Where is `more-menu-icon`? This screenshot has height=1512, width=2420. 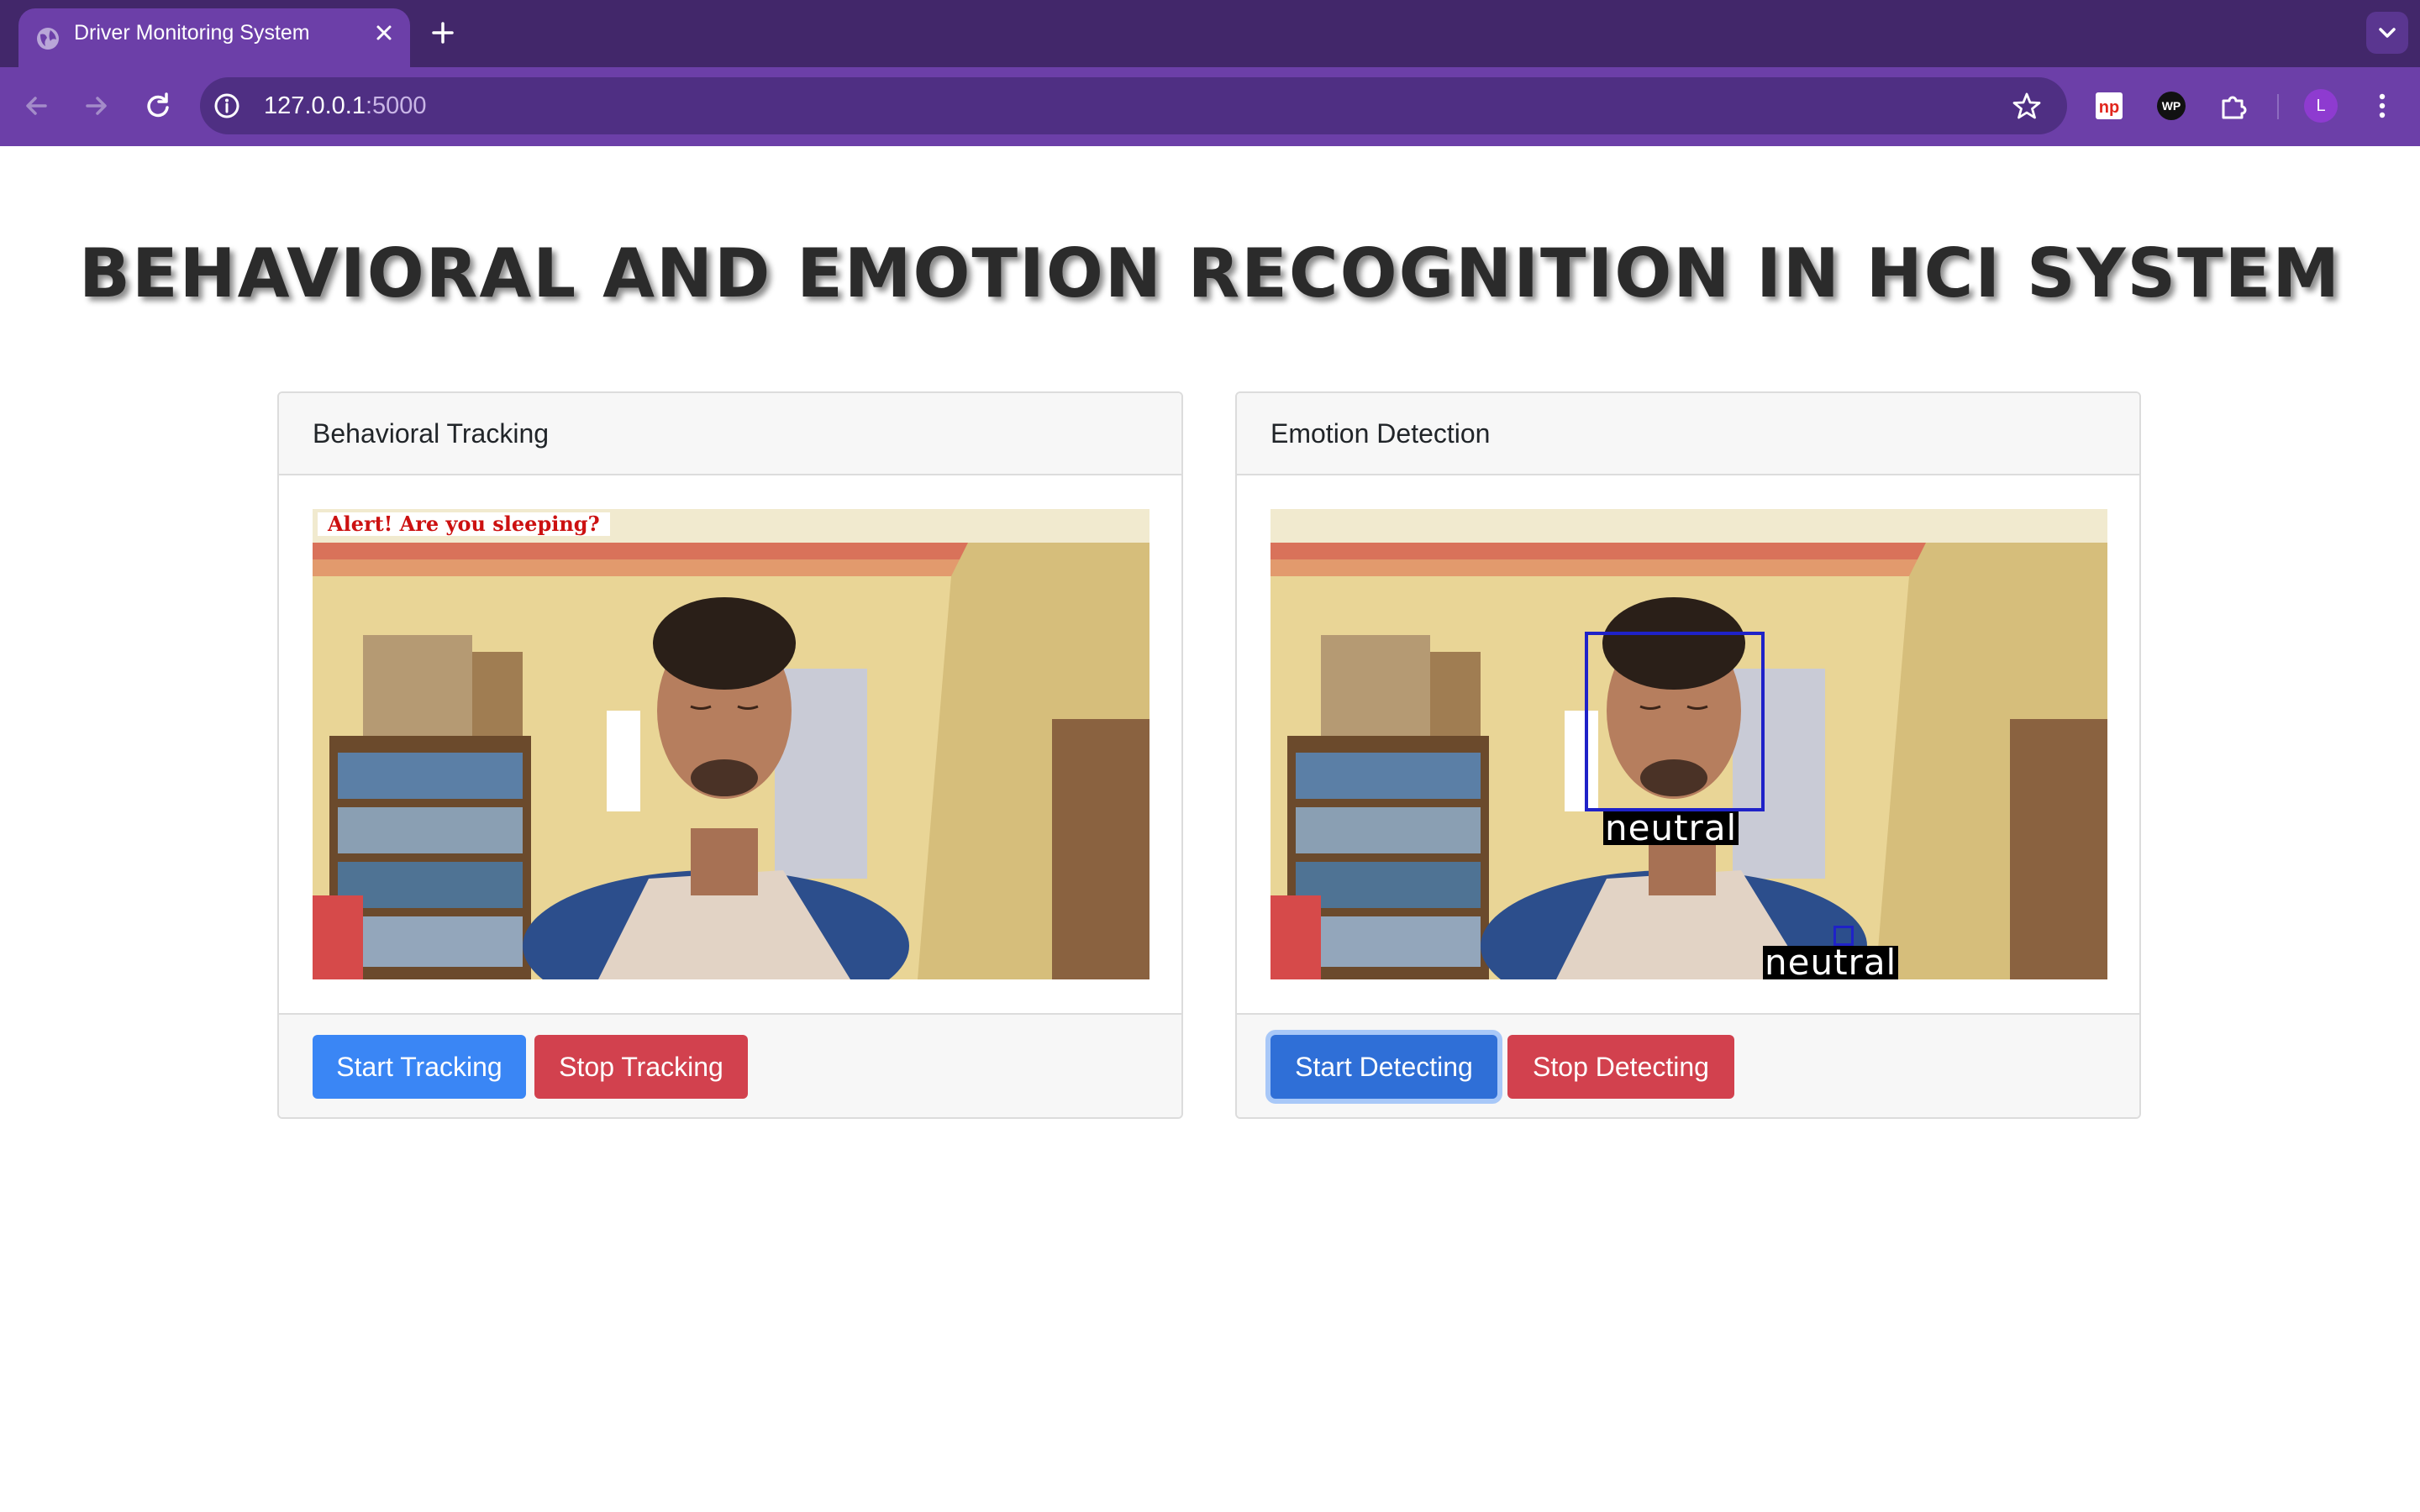 more-menu-icon is located at coordinates (2383, 106).